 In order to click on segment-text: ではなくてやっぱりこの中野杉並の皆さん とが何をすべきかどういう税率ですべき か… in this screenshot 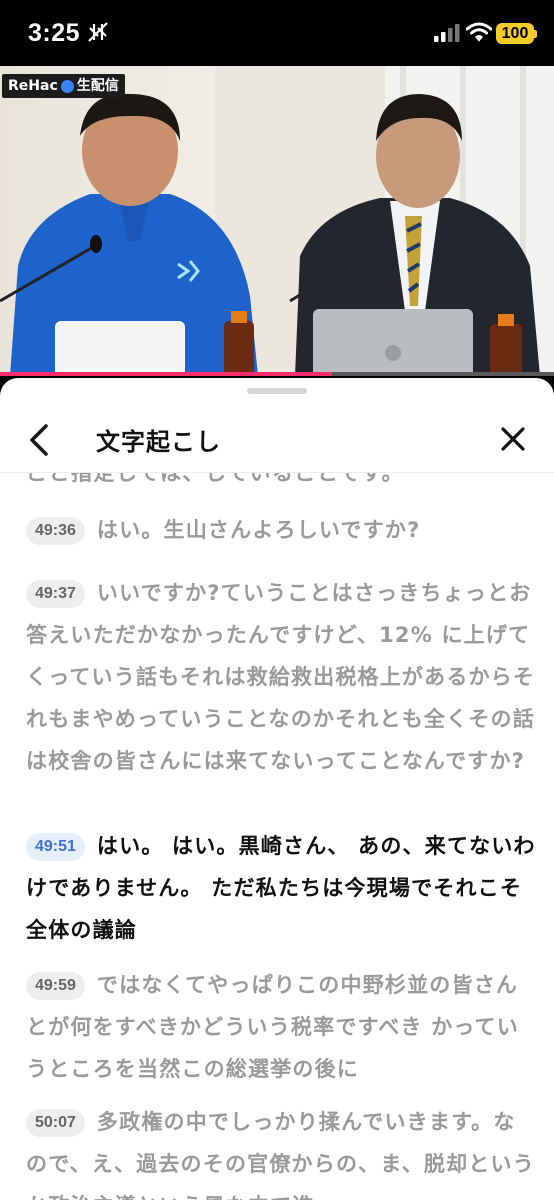, I will do `click(272, 1027)`.